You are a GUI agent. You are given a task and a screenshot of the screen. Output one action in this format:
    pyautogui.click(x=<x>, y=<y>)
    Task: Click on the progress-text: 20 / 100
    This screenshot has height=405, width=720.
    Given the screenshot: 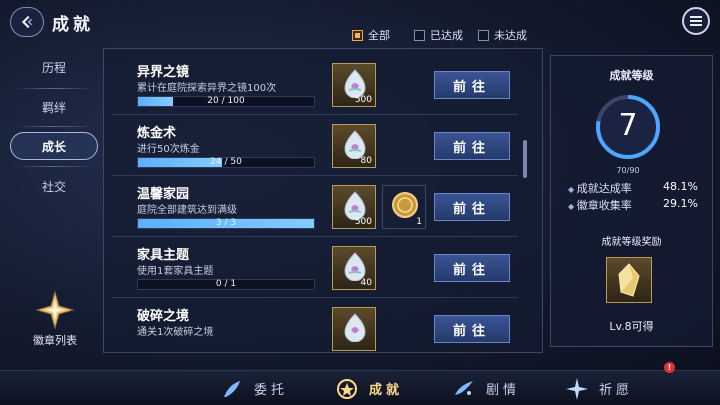 What is the action you would take?
    pyautogui.click(x=226, y=101)
    